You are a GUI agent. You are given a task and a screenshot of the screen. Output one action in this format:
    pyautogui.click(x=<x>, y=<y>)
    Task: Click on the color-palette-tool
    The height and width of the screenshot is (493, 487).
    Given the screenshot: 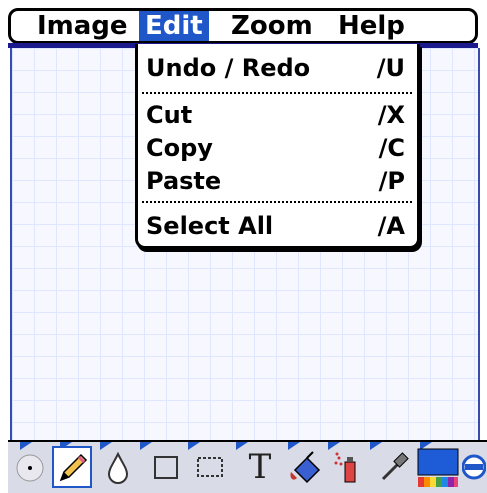 What is the action you would take?
    pyautogui.click(x=438, y=467)
    